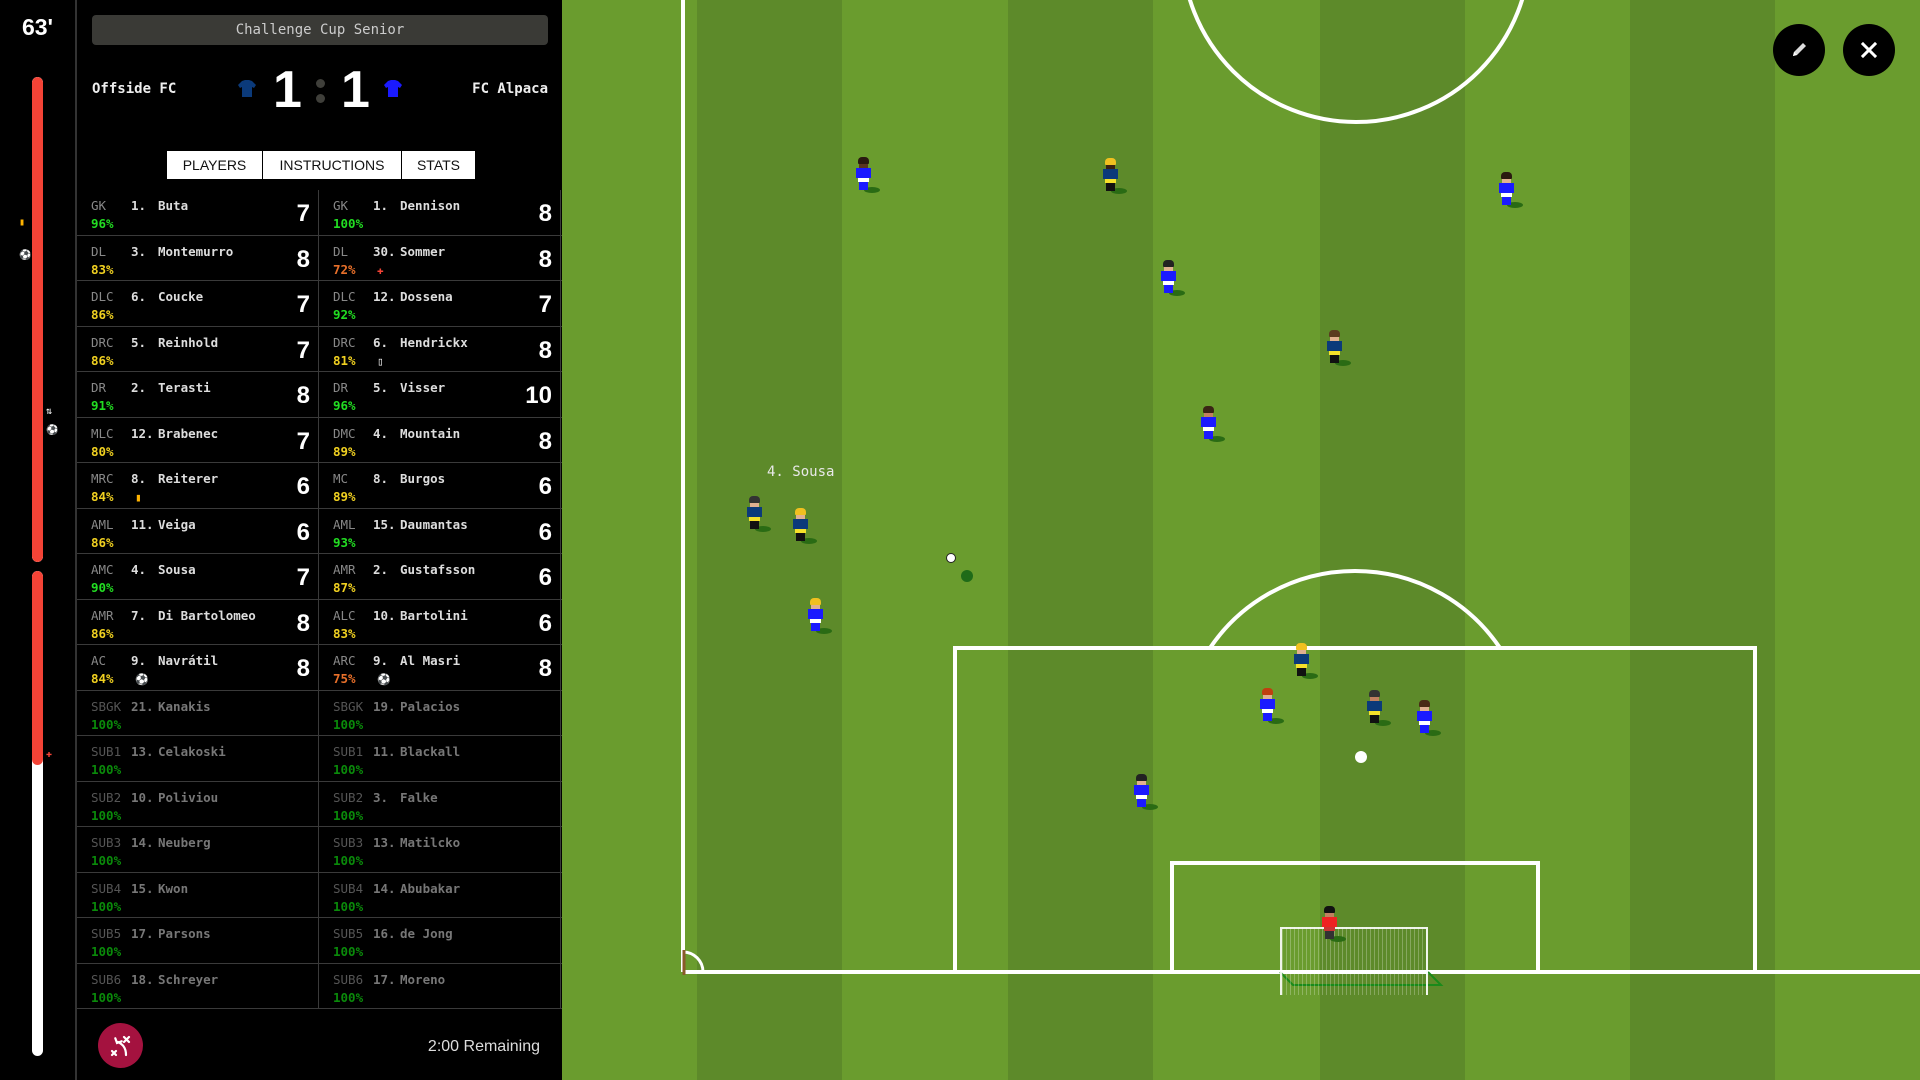 This screenshot has width=1920, height=1080. Describe the element at coordinates (384, 751) in the screenshot. I see `player-number: 11.` at that location.